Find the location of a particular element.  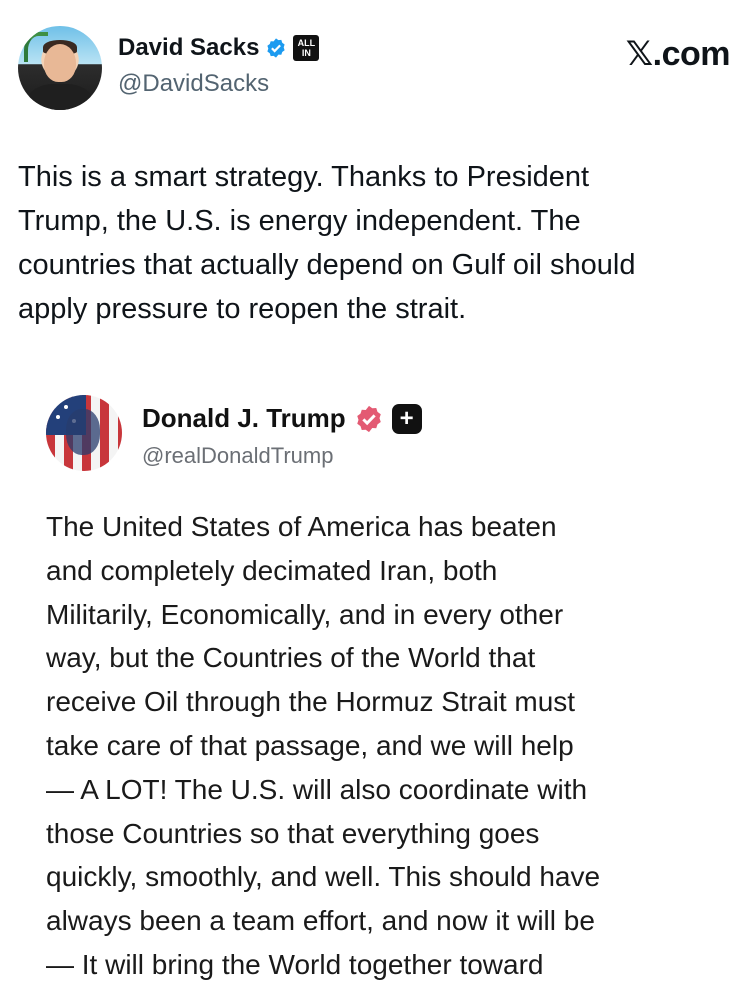

all-in-badge-icon: ALL IN is located at coordinates (306, 48).